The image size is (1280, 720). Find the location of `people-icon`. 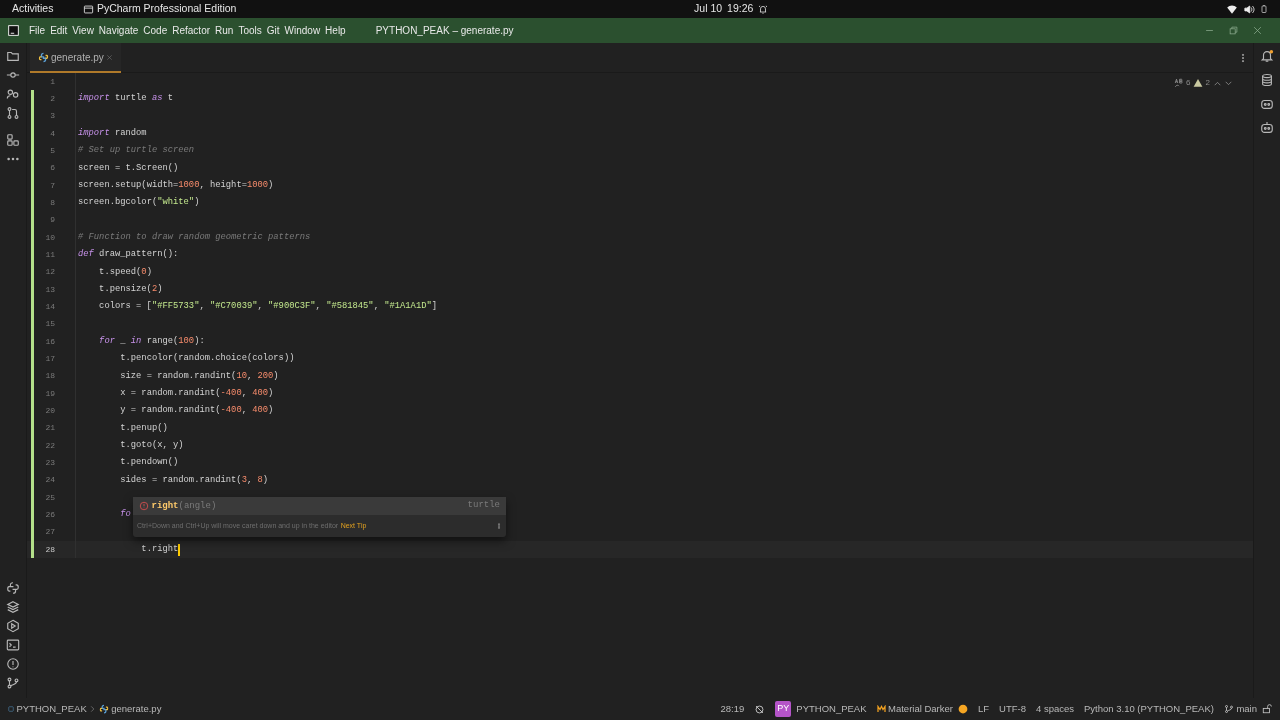

people-icon is located at coordinates (13, 94).